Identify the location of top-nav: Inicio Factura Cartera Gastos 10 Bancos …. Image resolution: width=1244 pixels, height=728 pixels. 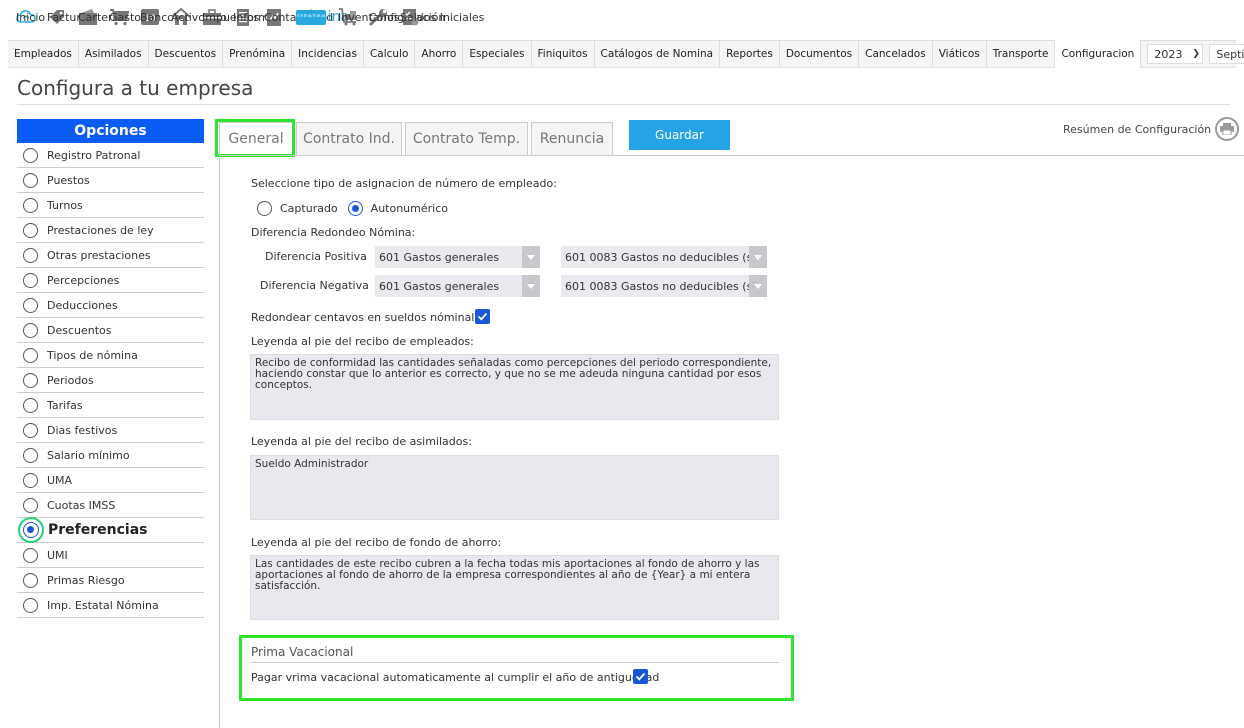
(622, 17).